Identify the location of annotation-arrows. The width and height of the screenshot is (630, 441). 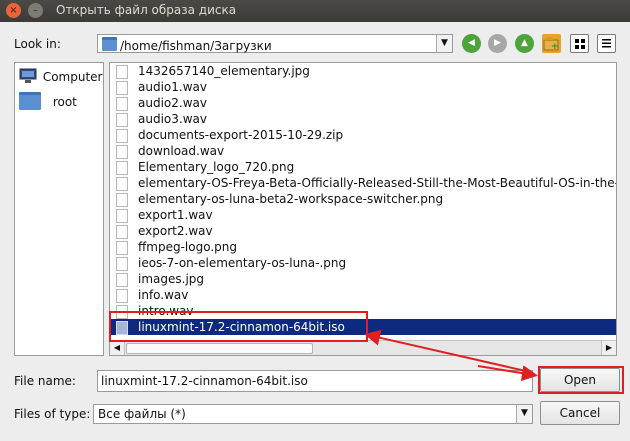
(451, 355).